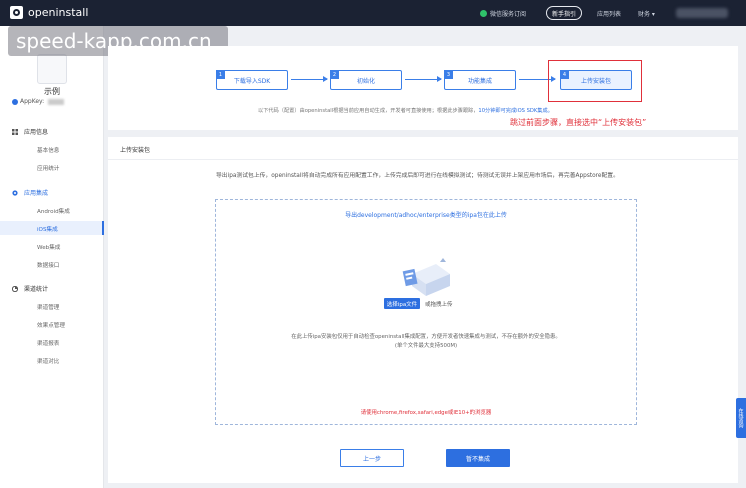  Describe the element at coordinates (47, 229) in the screenshot. I see `sidebar-item-ios: iOS集成` at that location.